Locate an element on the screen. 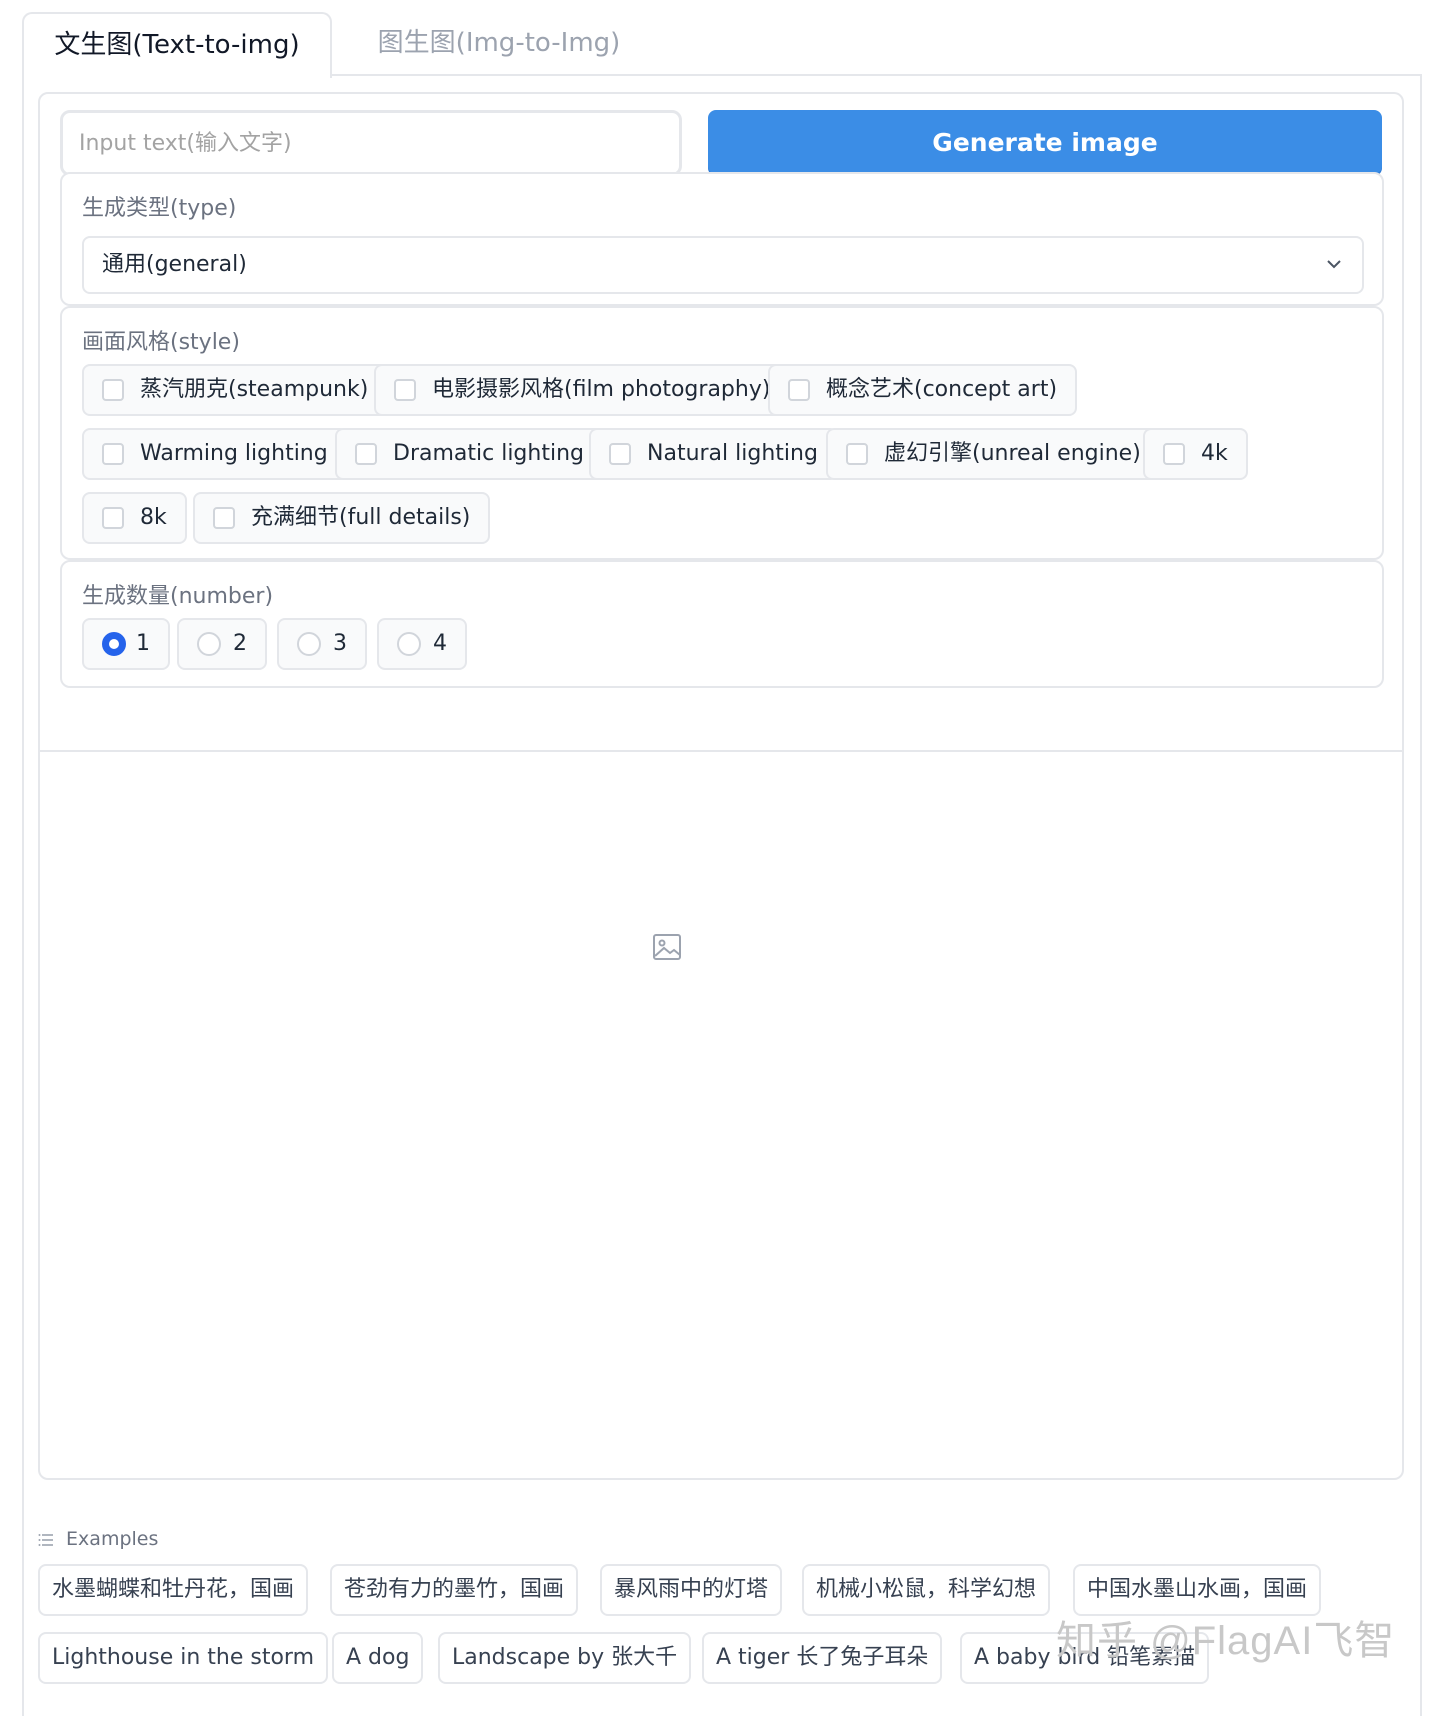 The width and height of the screenshot is (1440, 1716). style-option-full-details: 充满细节(full details) is located at coordinates (342, 518).